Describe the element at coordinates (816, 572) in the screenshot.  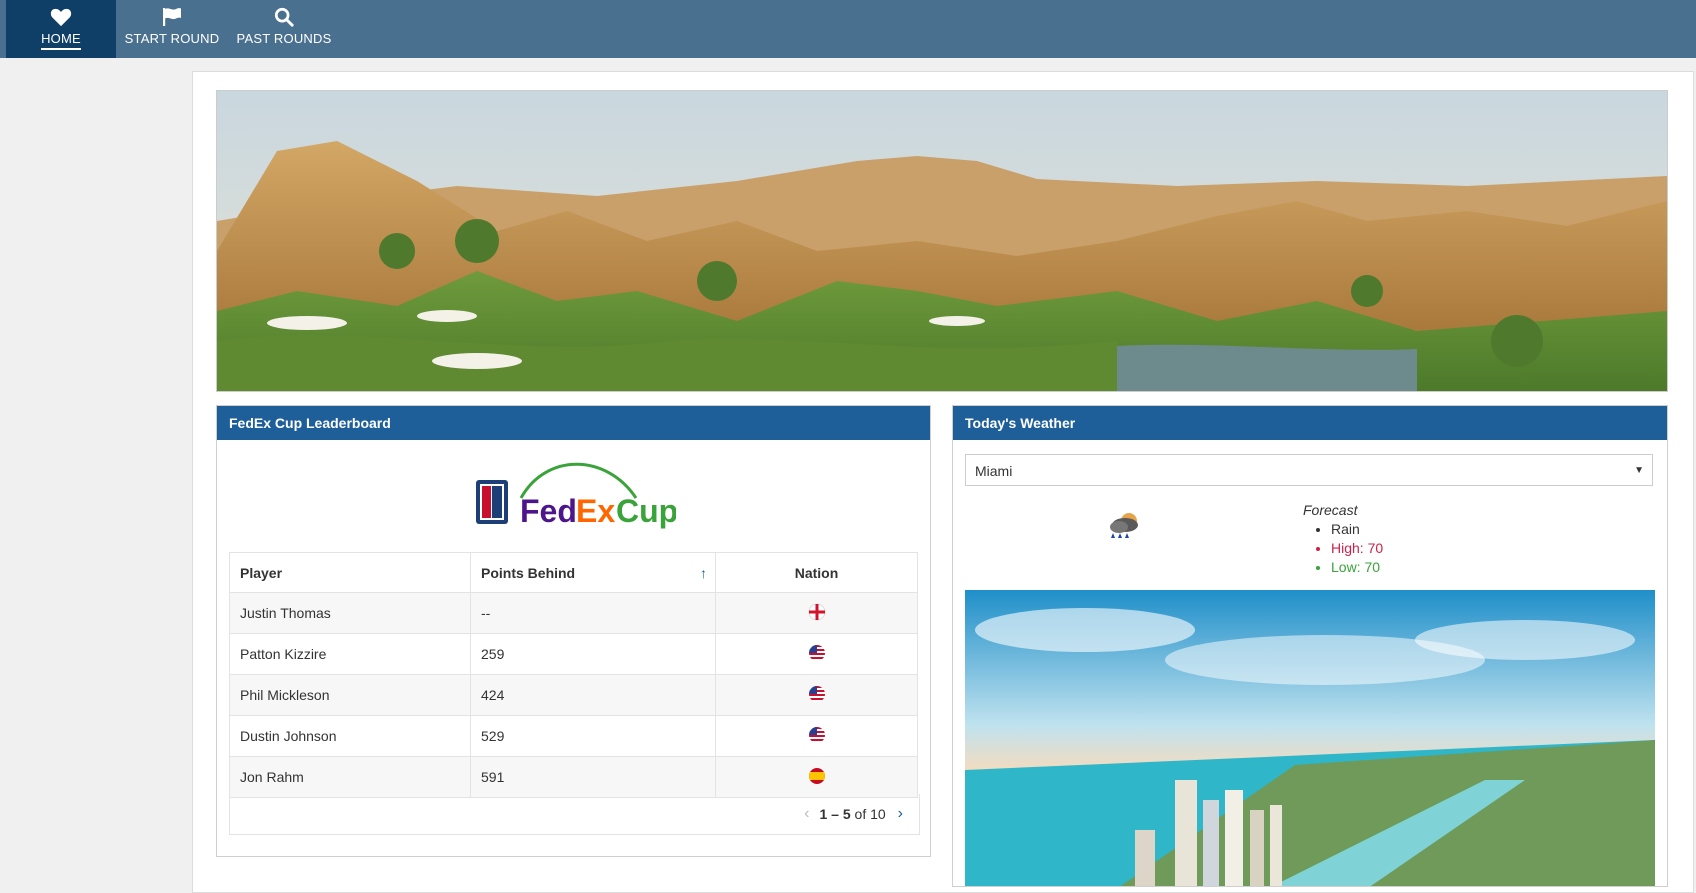
I see `column-header-nation: Nation` at that location.